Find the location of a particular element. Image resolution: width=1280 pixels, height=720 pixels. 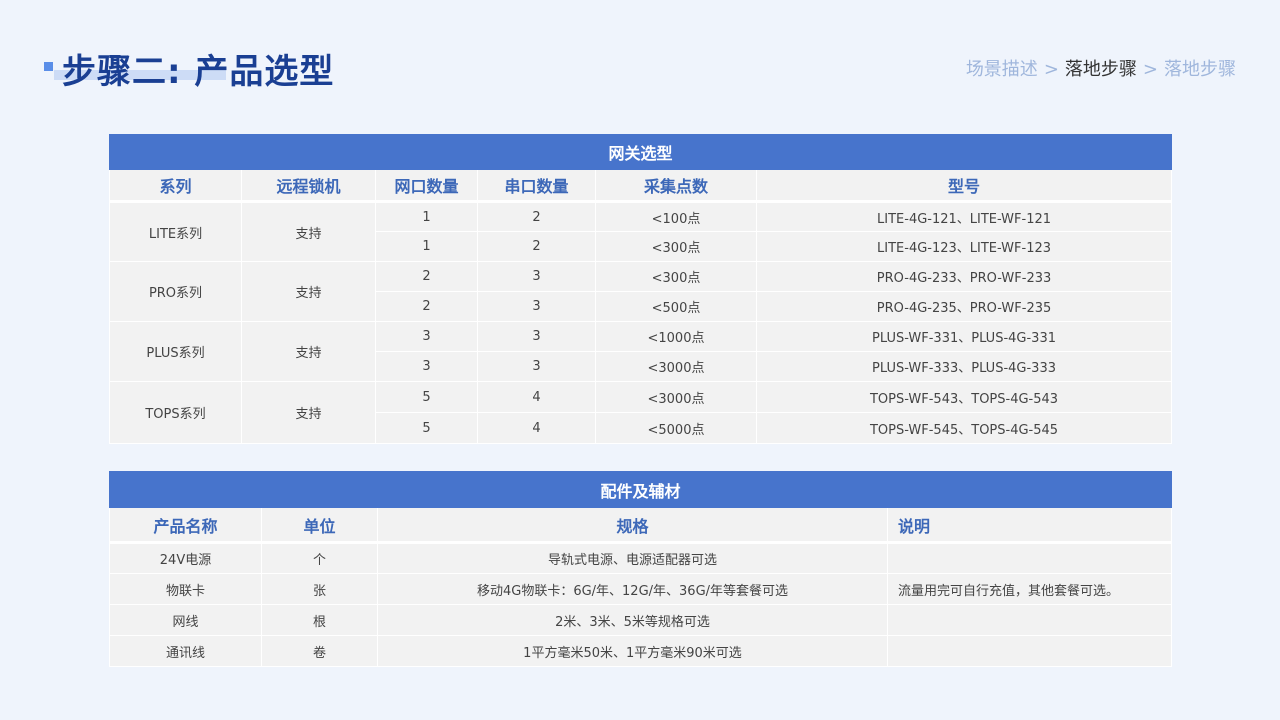

points-cell: <5000点 is located at coordinates (676, 428).